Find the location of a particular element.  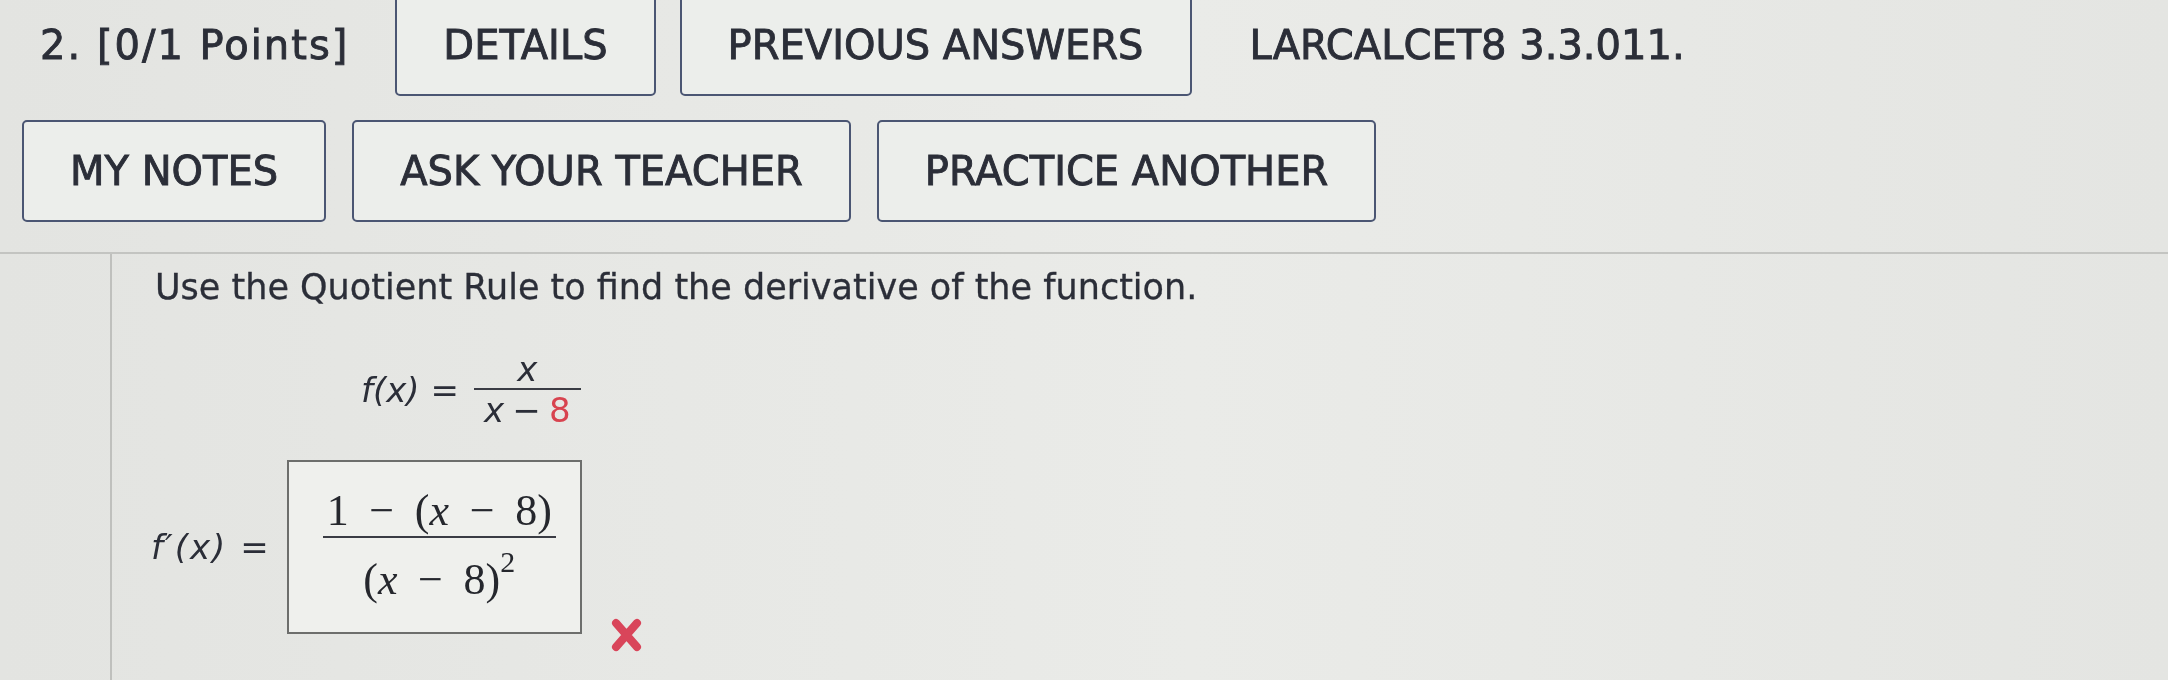

answer-box: 1 − (x − 8) (x − 8)$^{2}$ is located at coordinates (434, 547).